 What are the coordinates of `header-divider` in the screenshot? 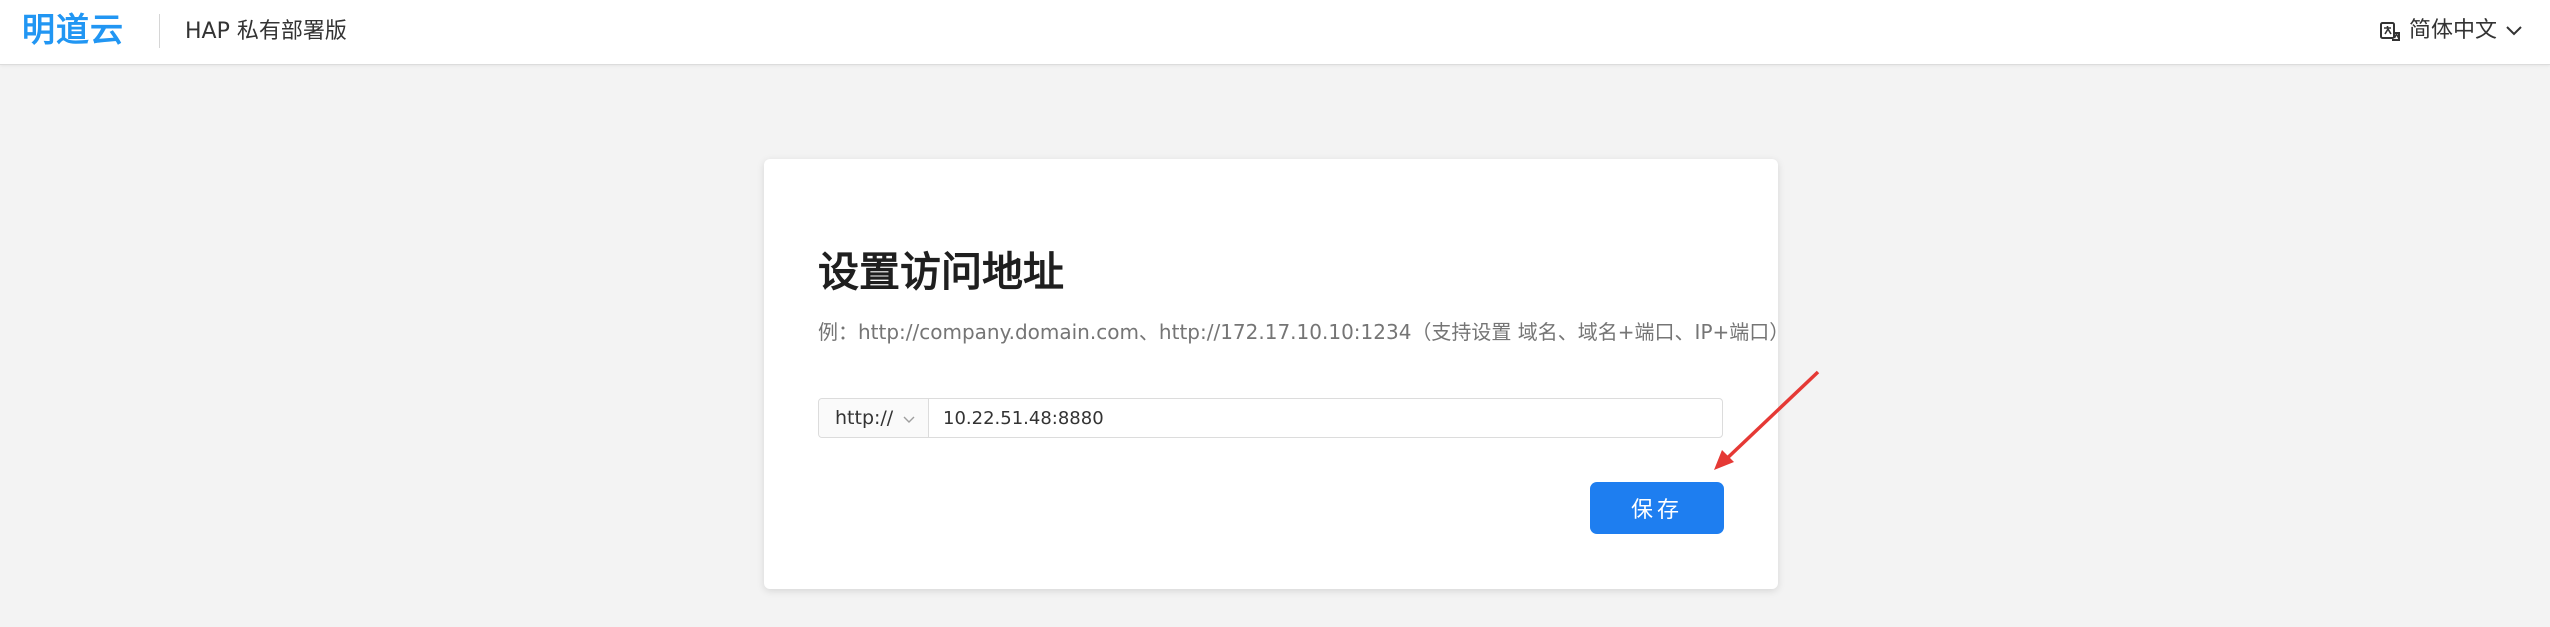 It's located at (159, 31).